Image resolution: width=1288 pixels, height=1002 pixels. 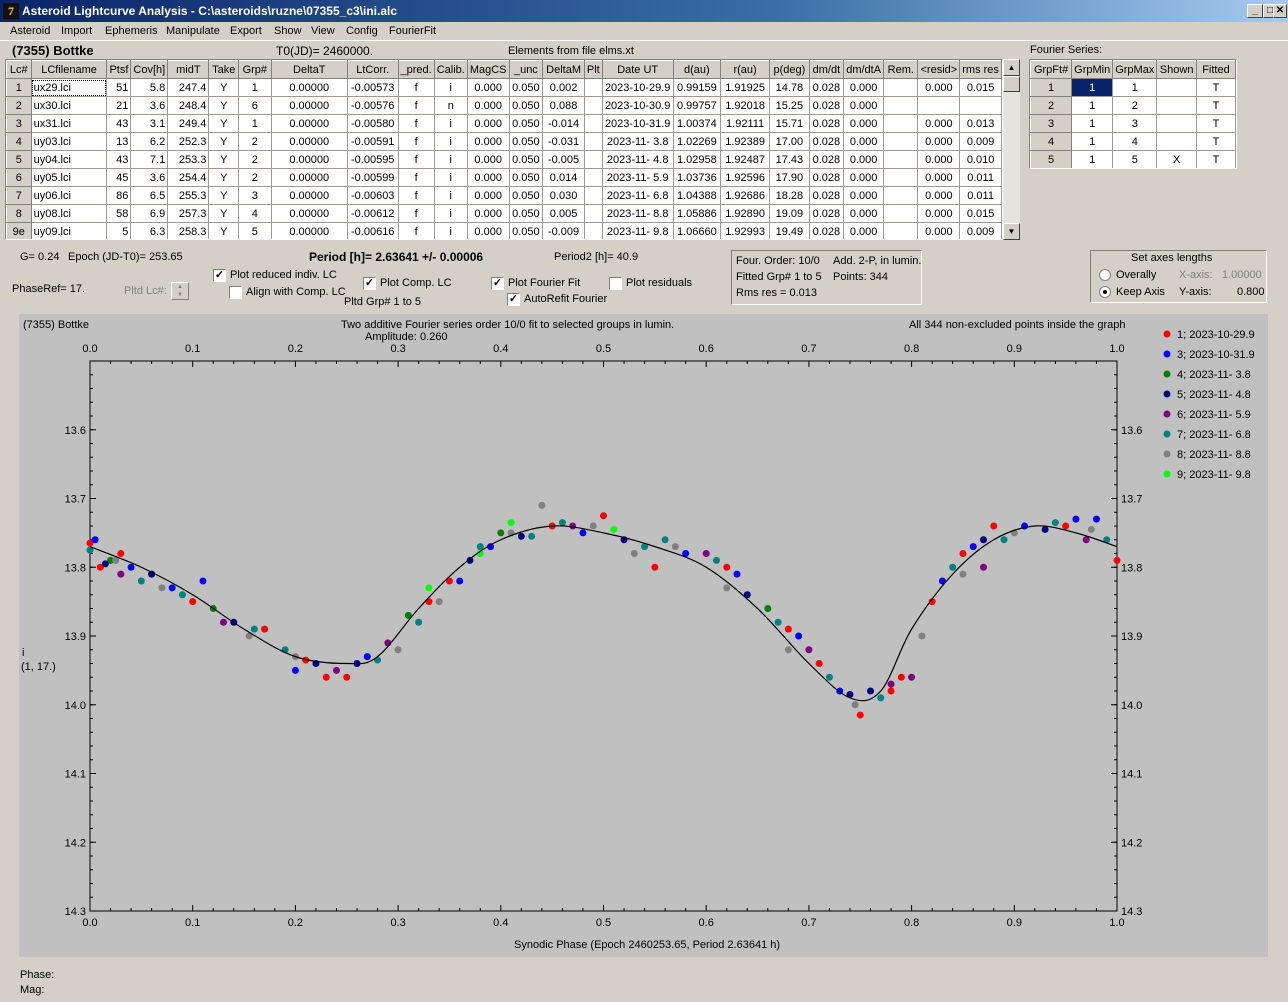 I want to click on minimize-button: _, so click(x=1255, y=11).